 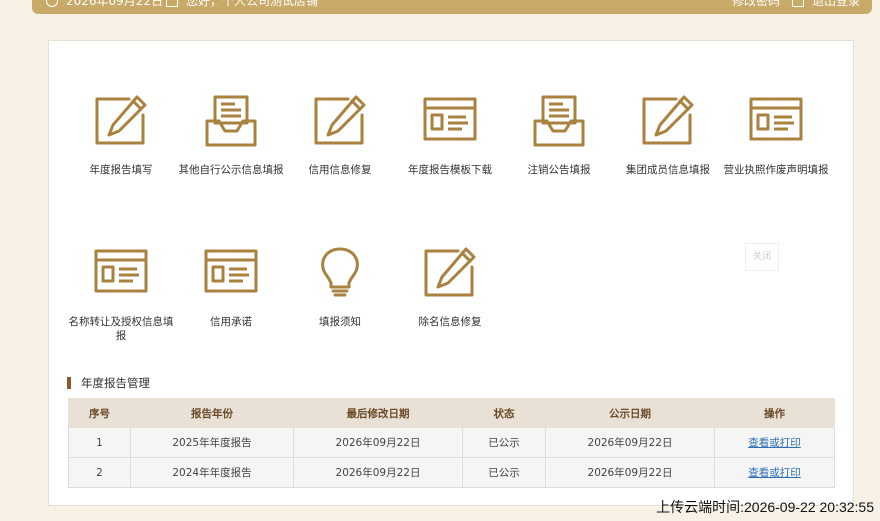 I want to click on tile-label: 除名信息修复, so click(x=450, y=322).